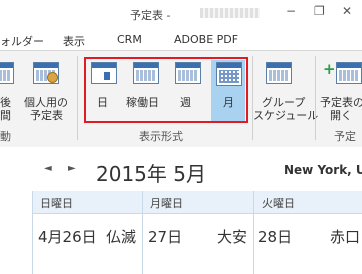 This screenshot has width=362, height=274. Describe the element at coordinates (323, 170) in the screenshot. I see `weather-location: New York, U` at that location.